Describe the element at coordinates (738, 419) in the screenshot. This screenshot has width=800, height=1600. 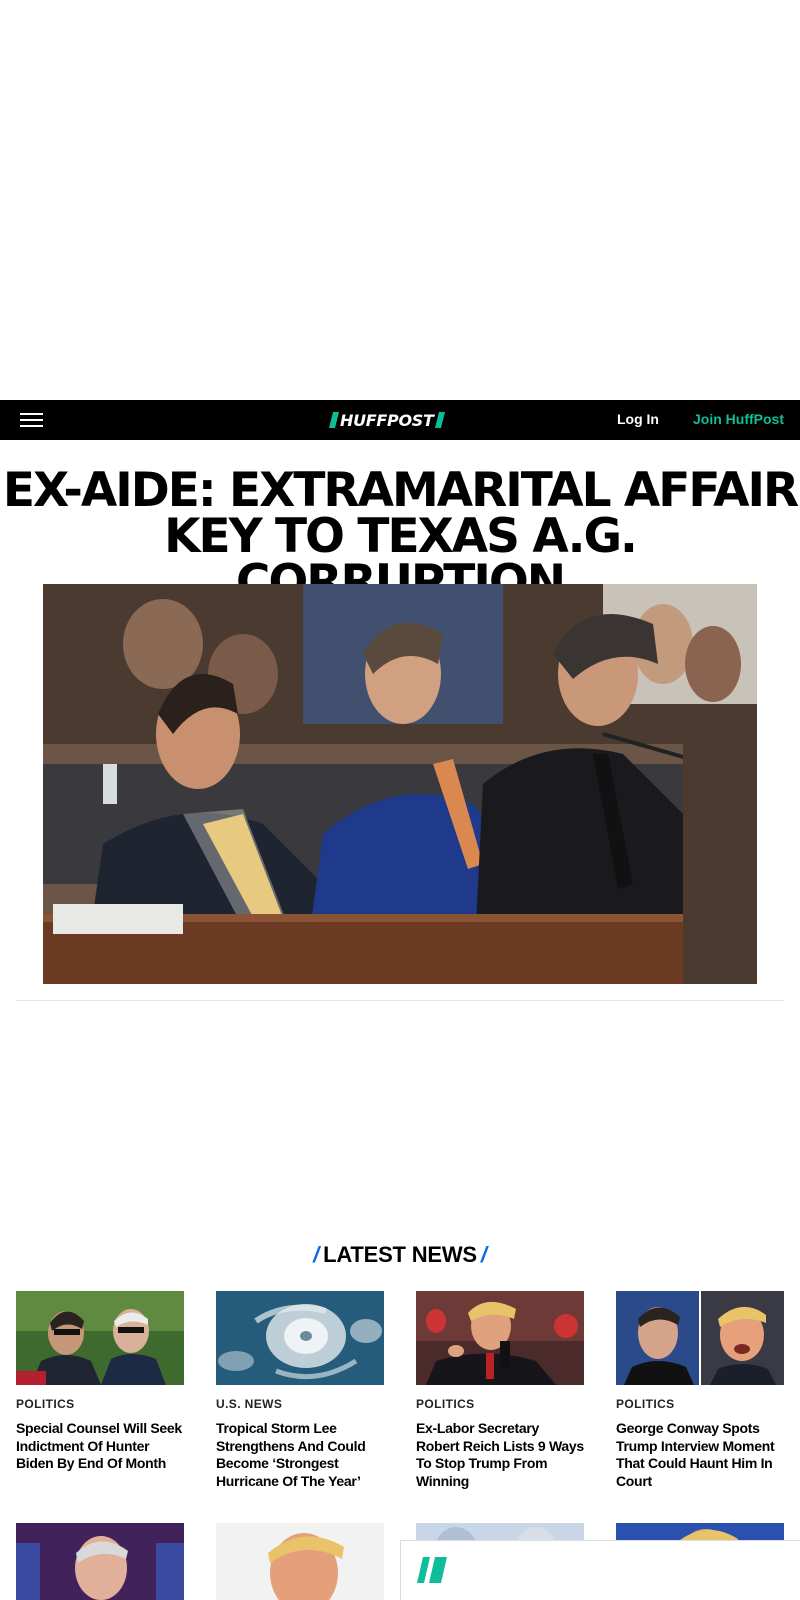
I see `join-link: Join HuffPost` at that location.